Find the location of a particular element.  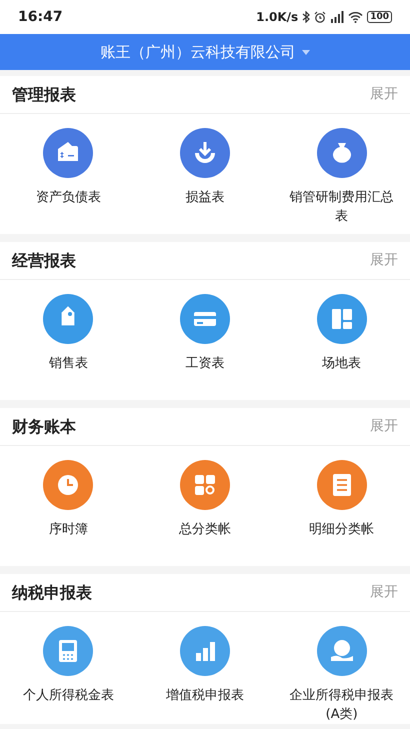

report-item: 销售表 is located at coordinates (68, 333).